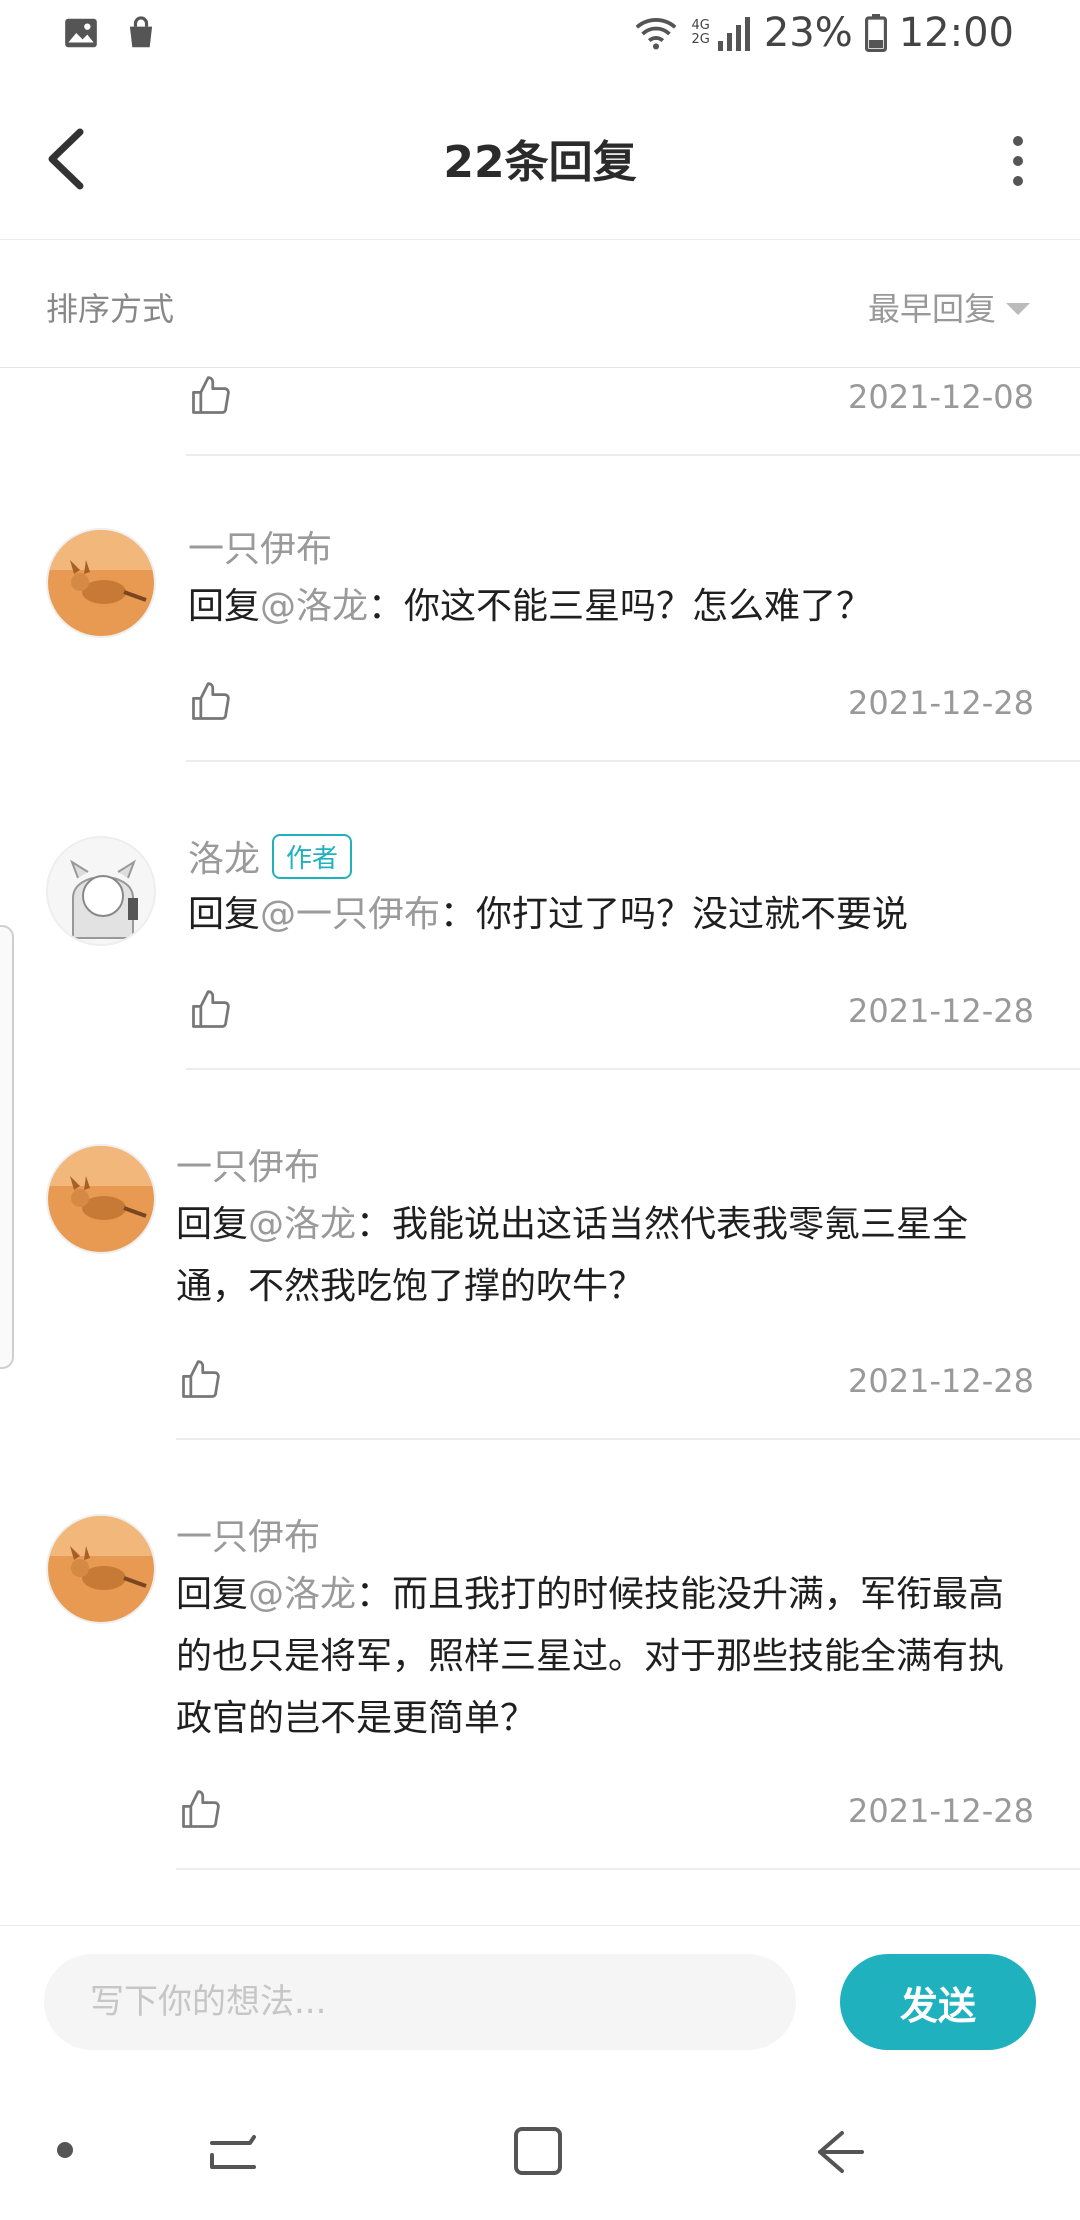  Describe the element at coordinates (938, 2002) in the screenshot. I see `send-button: 发送` at that location.